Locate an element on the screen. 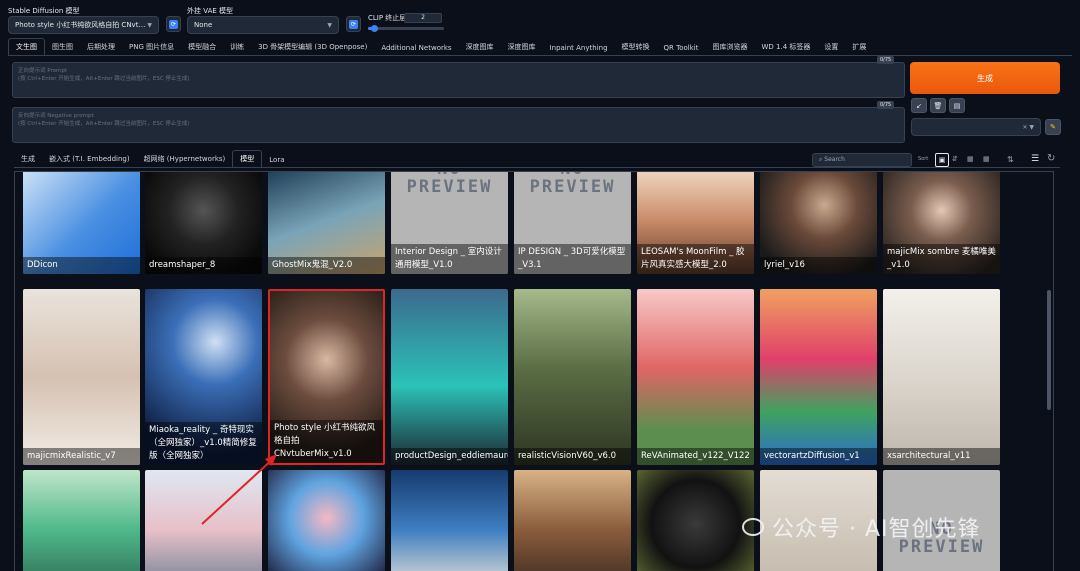 The width and height of the screenshot is (1080, 571). calendar-edit-icon: ▦ is located at coordinates (986, 159).